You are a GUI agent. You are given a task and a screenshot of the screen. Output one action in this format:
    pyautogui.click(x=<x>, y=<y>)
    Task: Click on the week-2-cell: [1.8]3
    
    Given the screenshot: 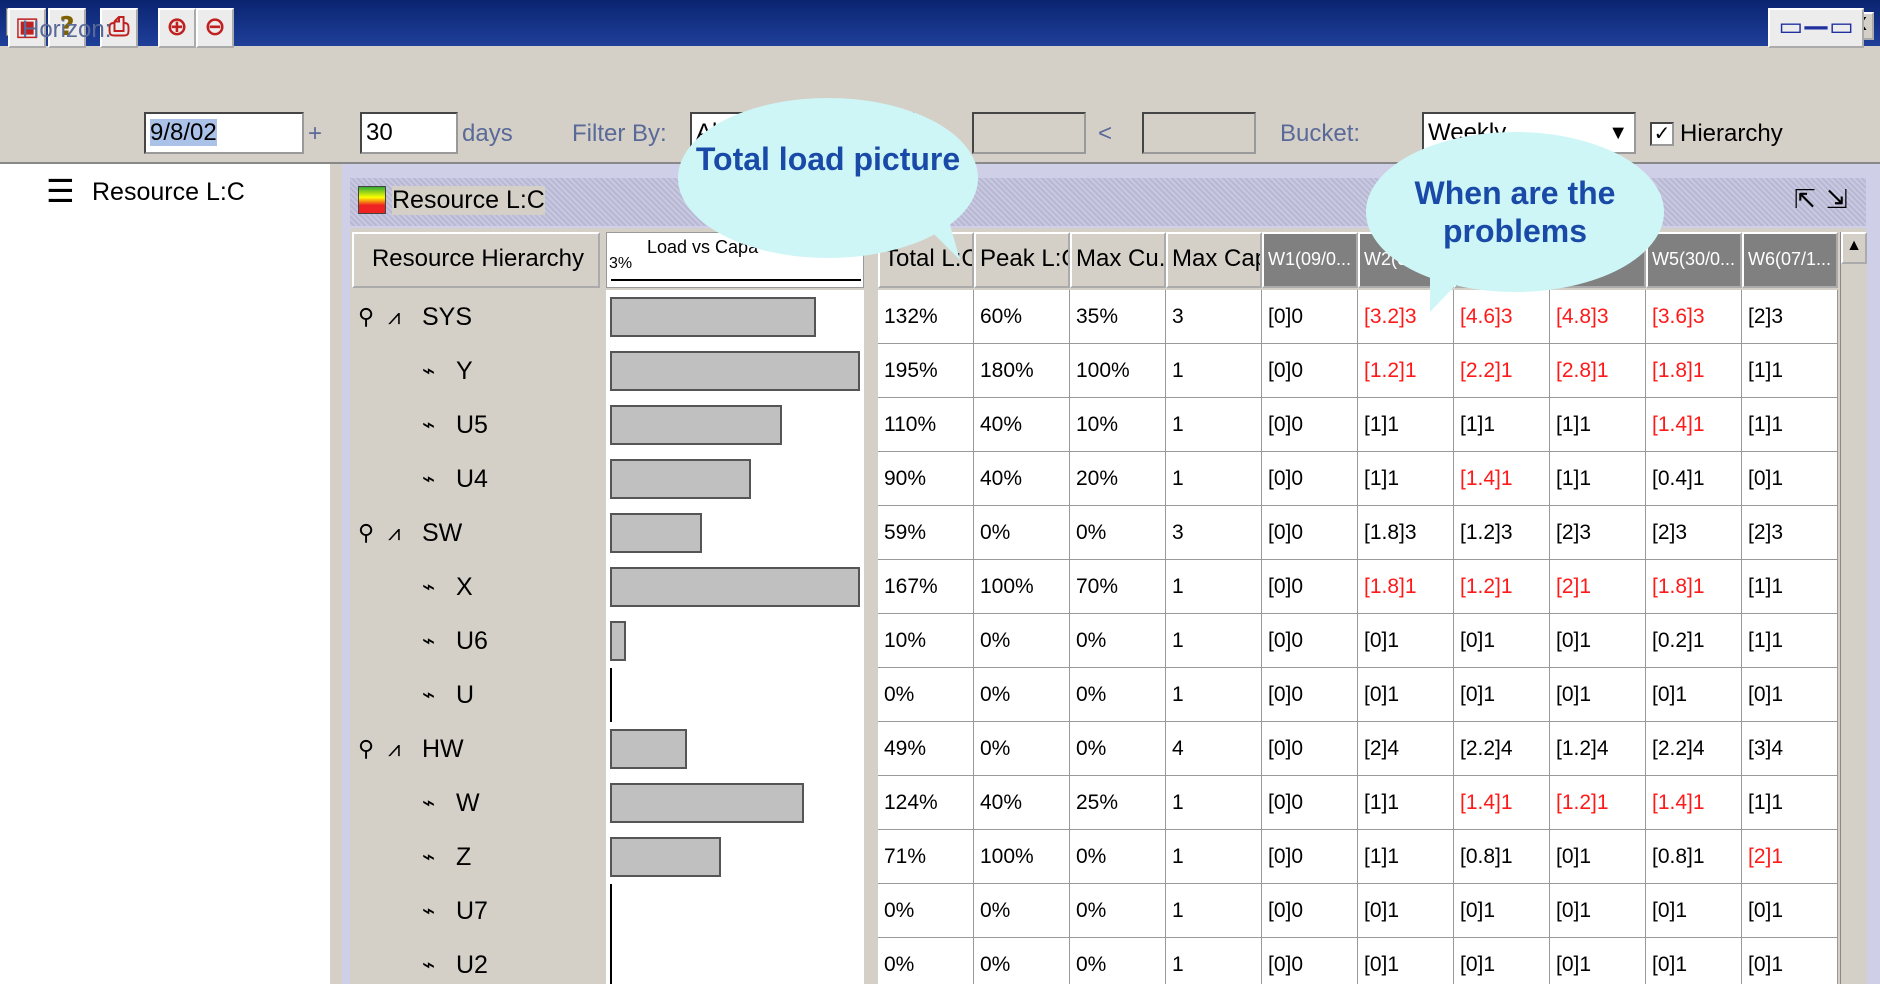 What is the action you would take?
    pyautogui.click(x=1406, y=533)
    